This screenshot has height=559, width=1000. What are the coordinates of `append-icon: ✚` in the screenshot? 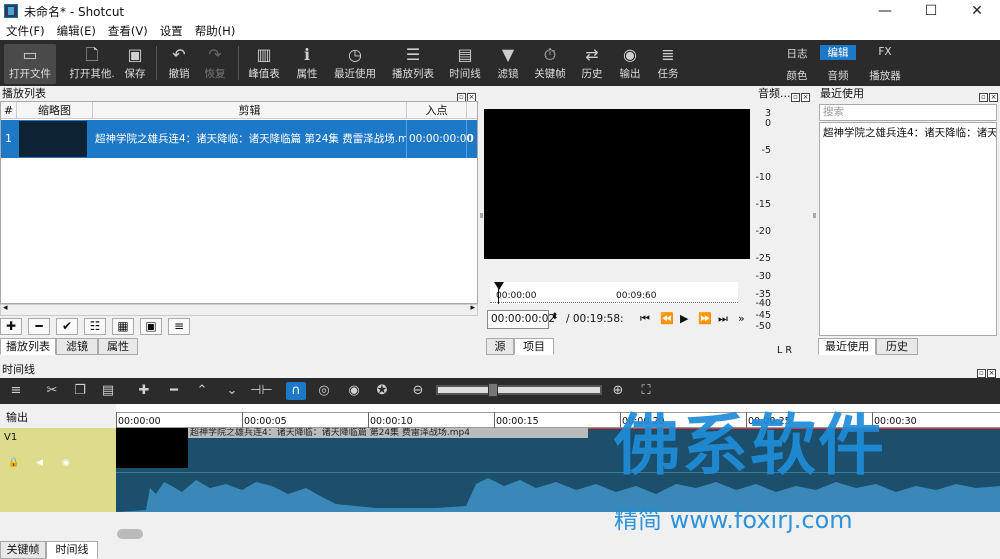 It's located at (144, 391).